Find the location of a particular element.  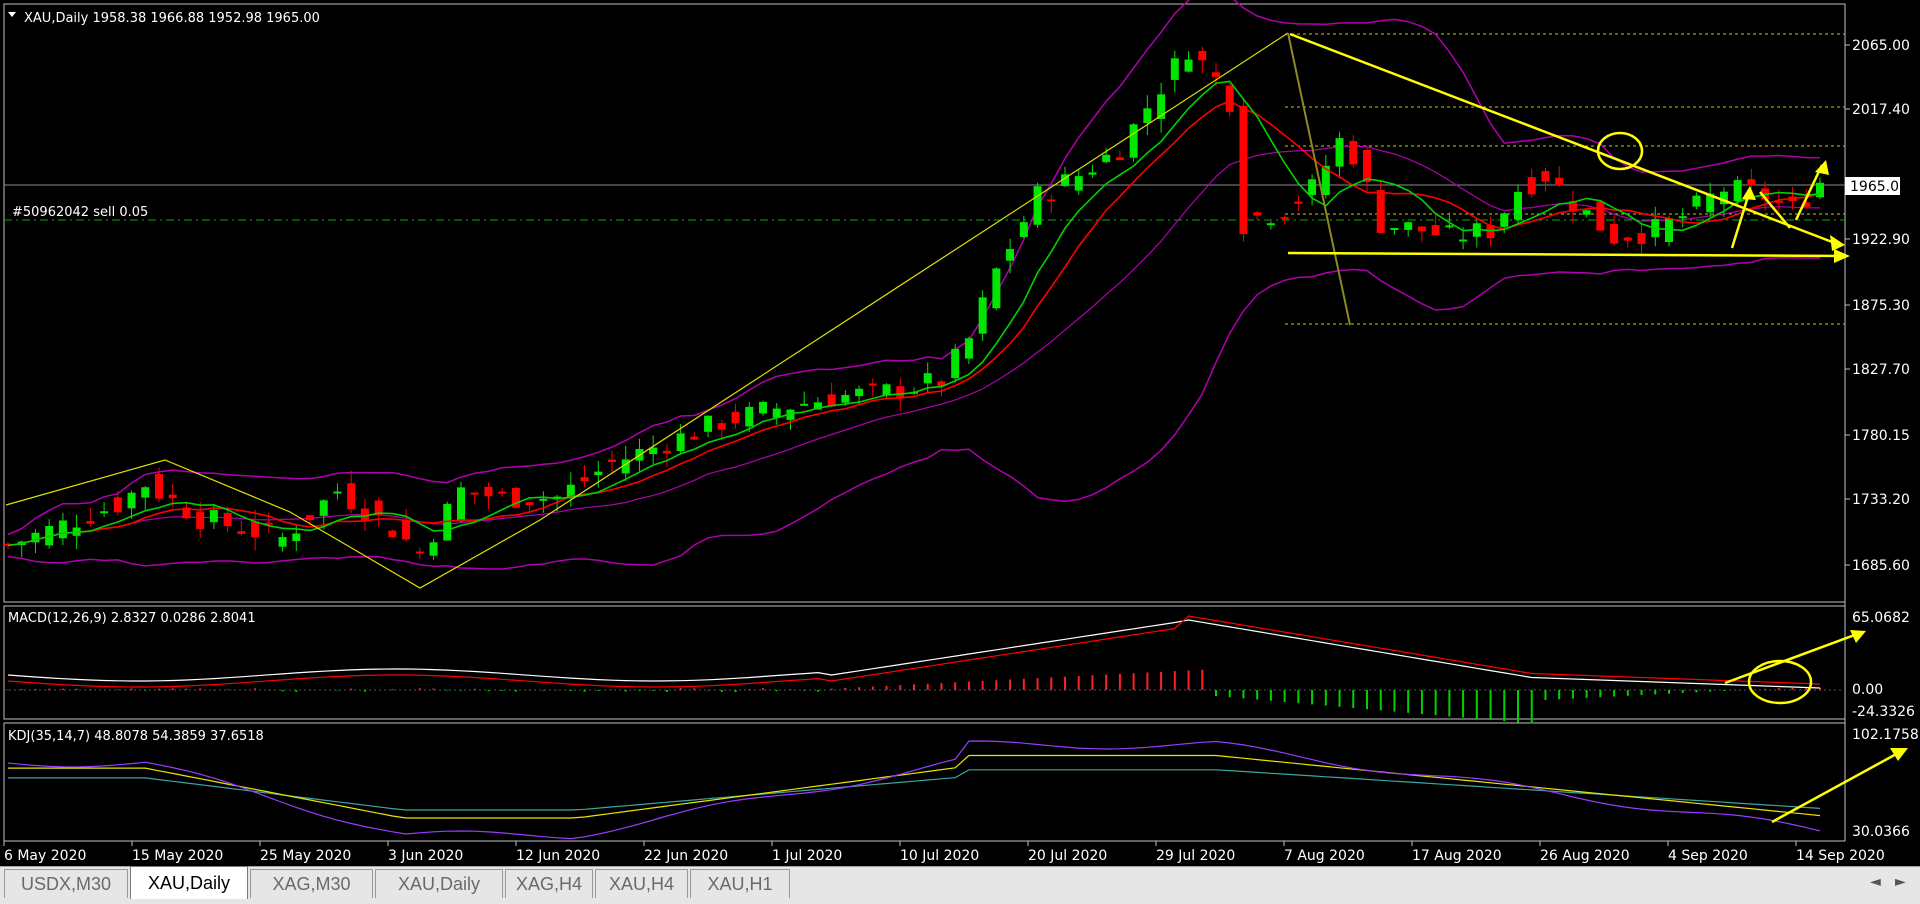

date-tick-label: 26 Aug 2020 is located at coordinates (1585, 856).